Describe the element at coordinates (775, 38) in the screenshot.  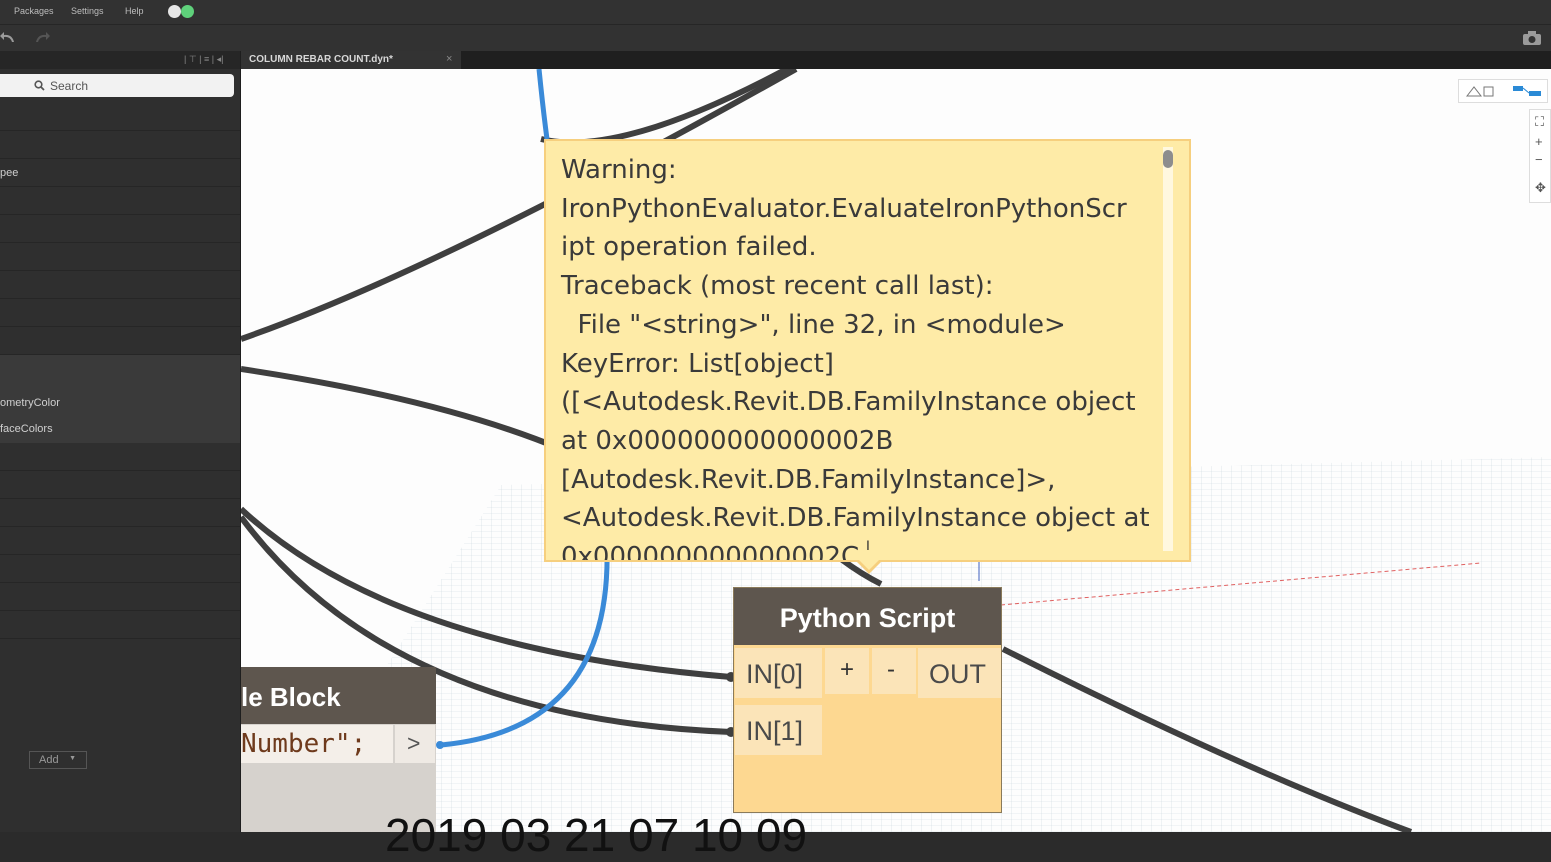
I see `toolbar` at that location.